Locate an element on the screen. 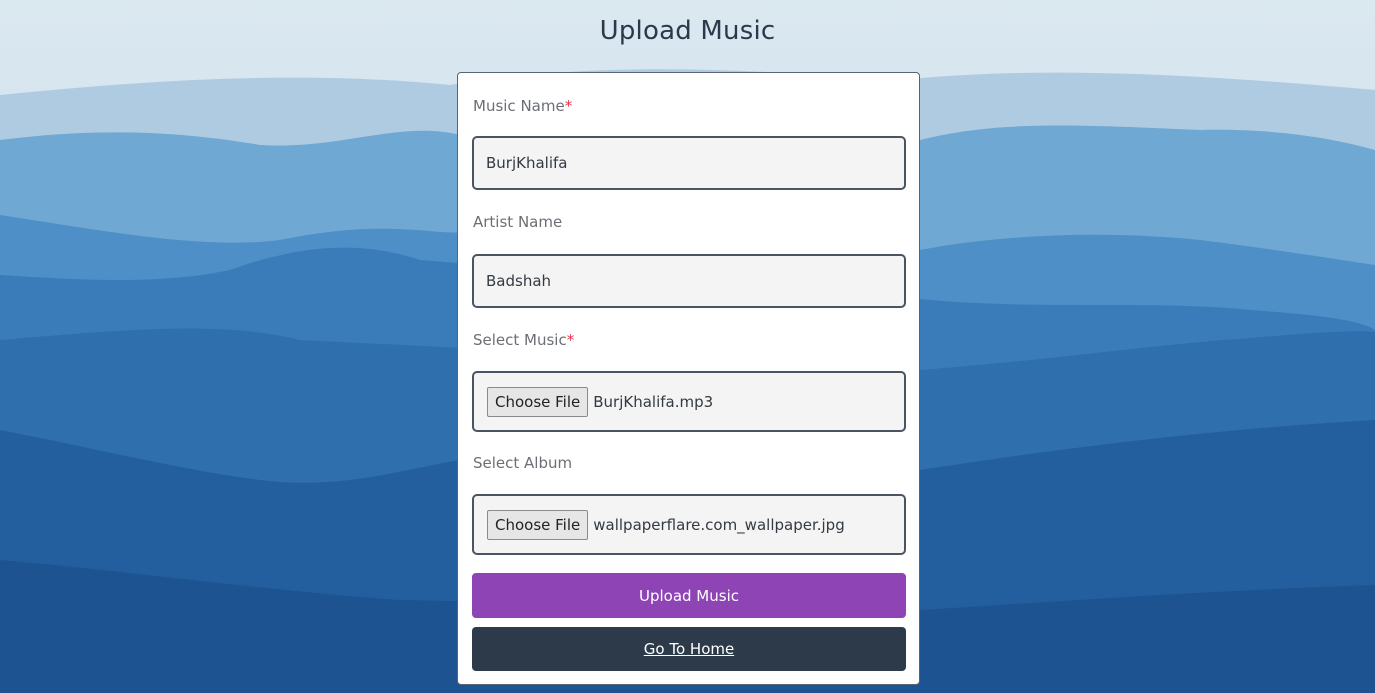  music-file-input: Choose File BurjKhalifa.mp3 is located at coordinates (689, 401).